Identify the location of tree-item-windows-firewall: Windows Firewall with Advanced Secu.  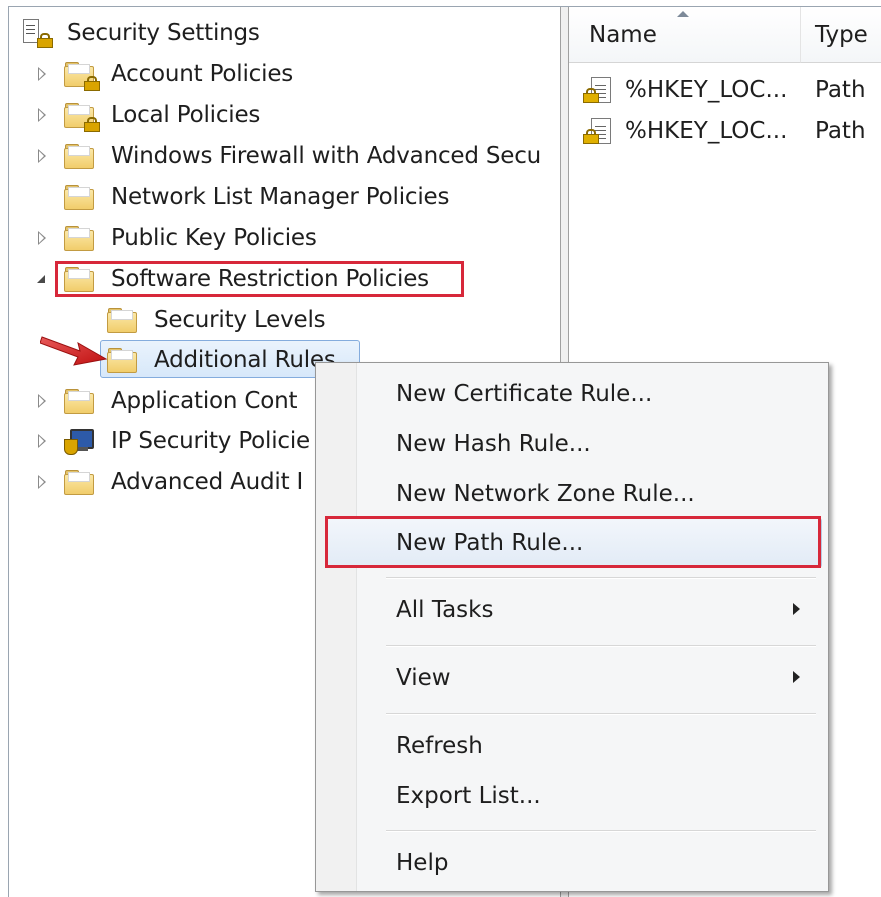
(285, 156).